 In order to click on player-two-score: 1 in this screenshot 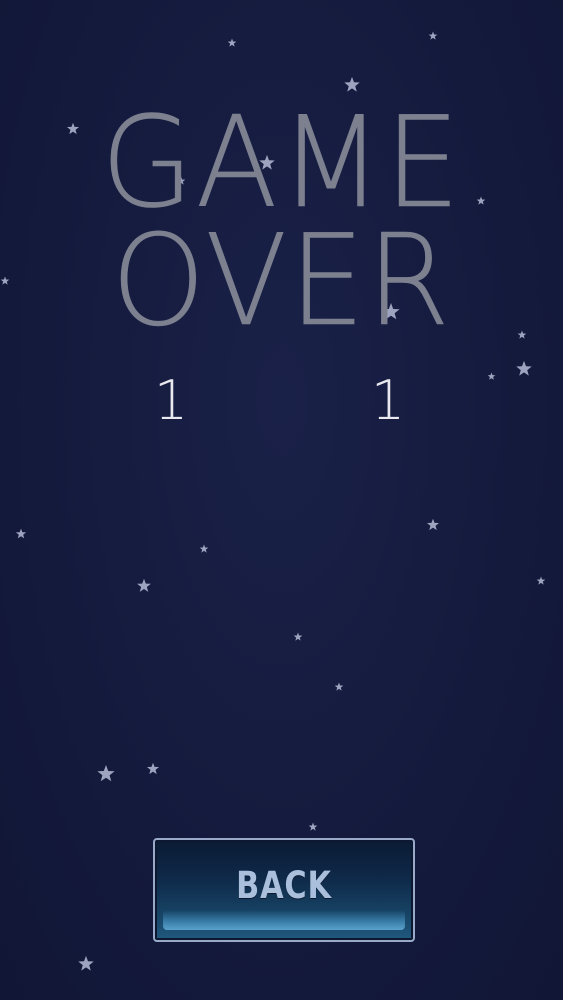, I will do `click(388, 400)`.